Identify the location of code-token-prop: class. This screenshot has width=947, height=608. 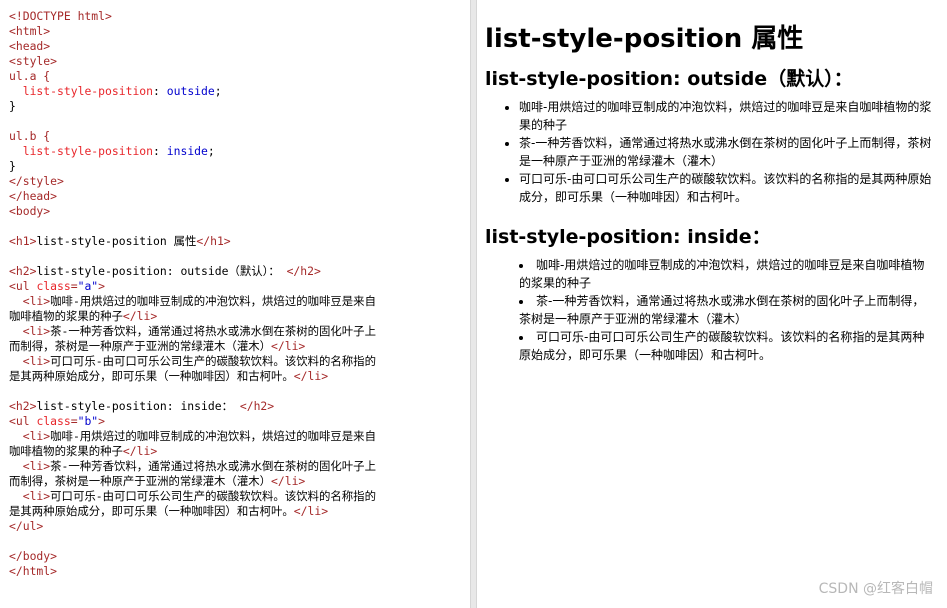
(53, 286).